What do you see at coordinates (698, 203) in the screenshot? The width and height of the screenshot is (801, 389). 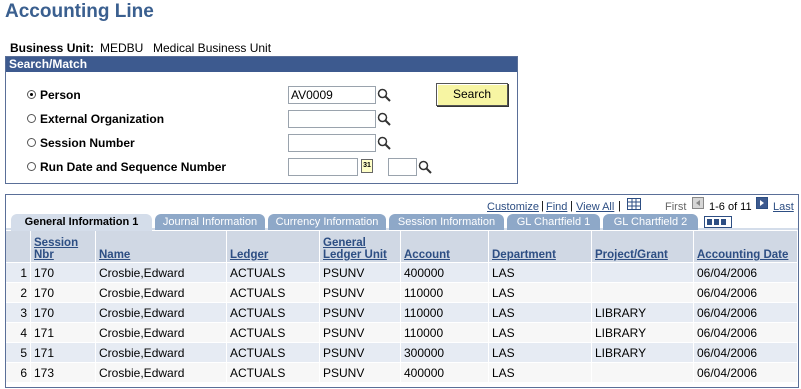 I see `previous-arrow-icon` at bounding box center [698, 203].